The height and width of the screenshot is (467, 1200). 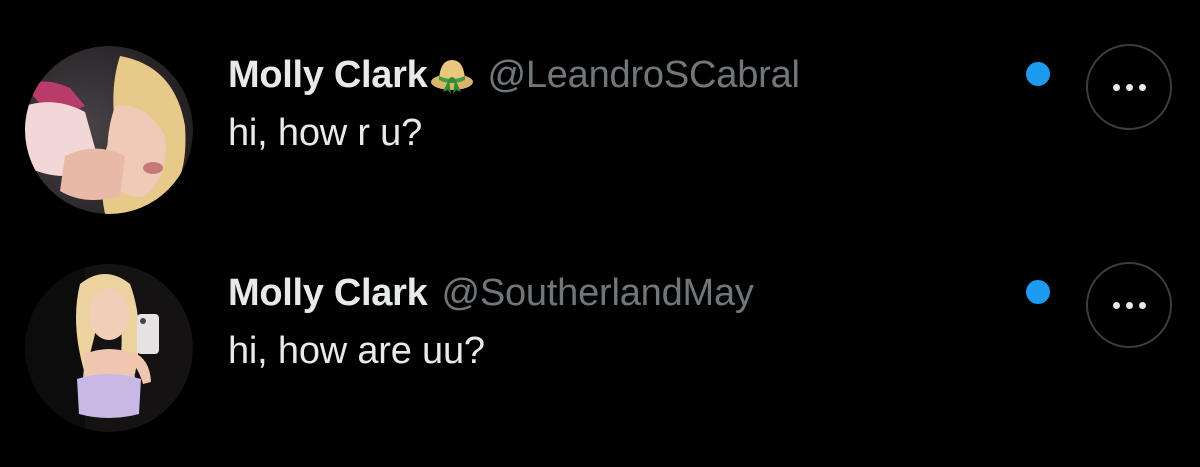 I want to click on handle: @LeandroSCabral, so click(x=643, y=74).